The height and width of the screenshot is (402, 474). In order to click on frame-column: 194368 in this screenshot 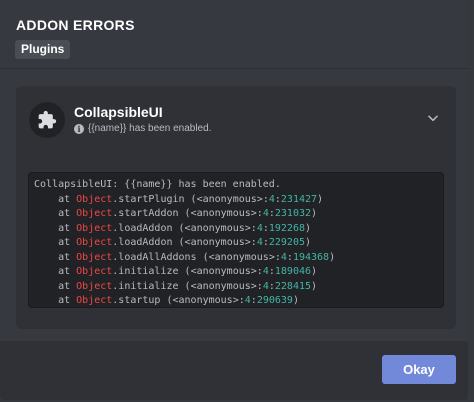, I will do `click(311, 257)`.